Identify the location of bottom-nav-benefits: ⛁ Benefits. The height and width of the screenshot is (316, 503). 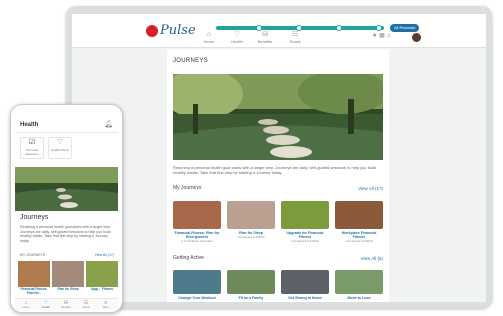
(66, 304).